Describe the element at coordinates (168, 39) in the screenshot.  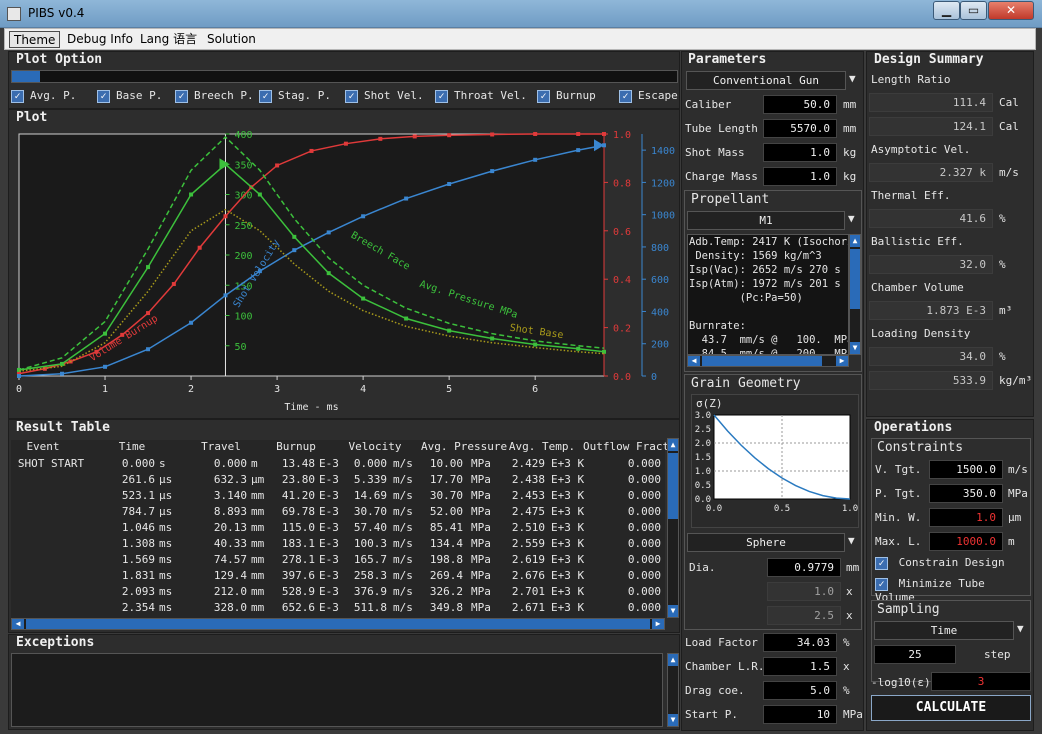
I see `menu-lang: Lang 语言` at that location.